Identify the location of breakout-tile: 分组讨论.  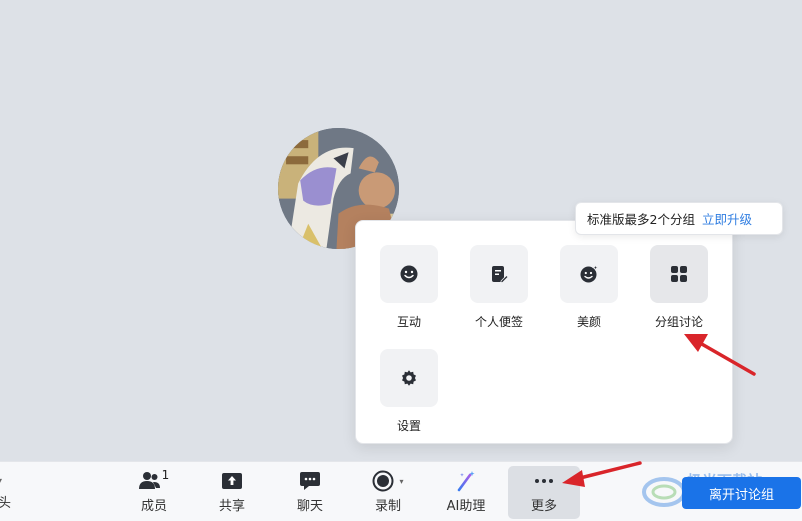
(679, 293).